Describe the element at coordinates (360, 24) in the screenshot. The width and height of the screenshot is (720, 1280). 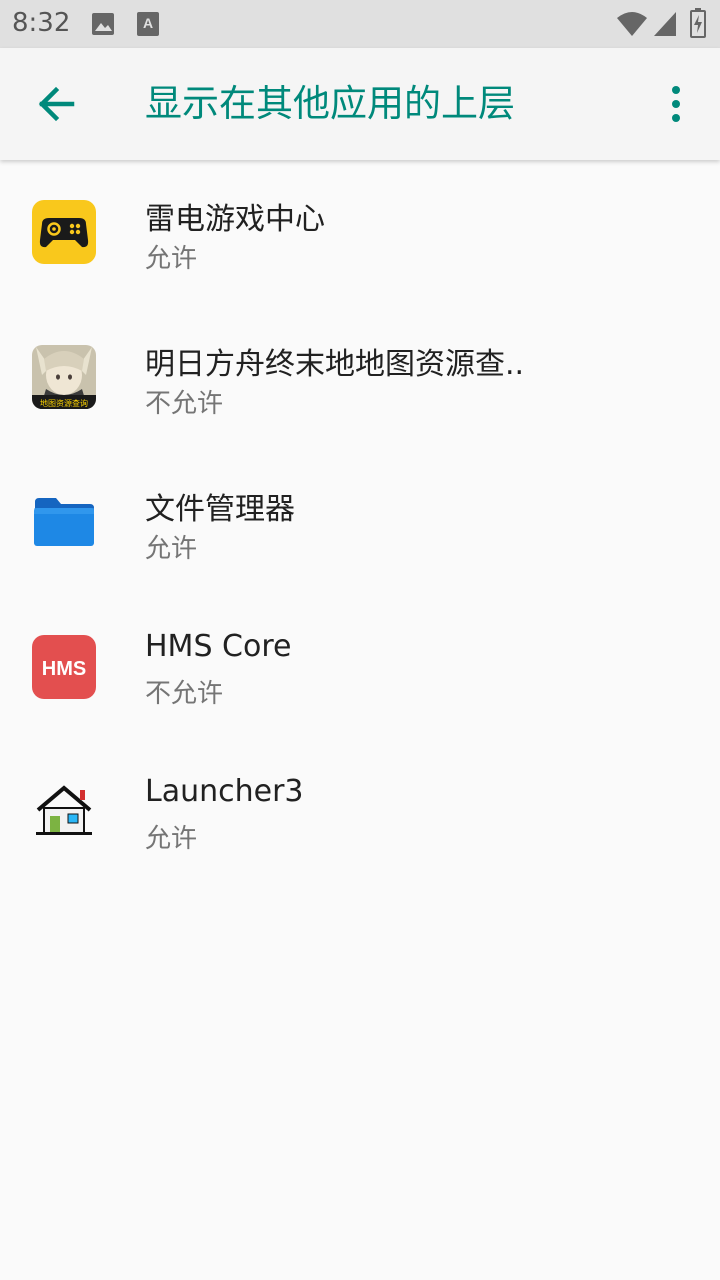
I see `status-bar: 8:32 A` at that location.